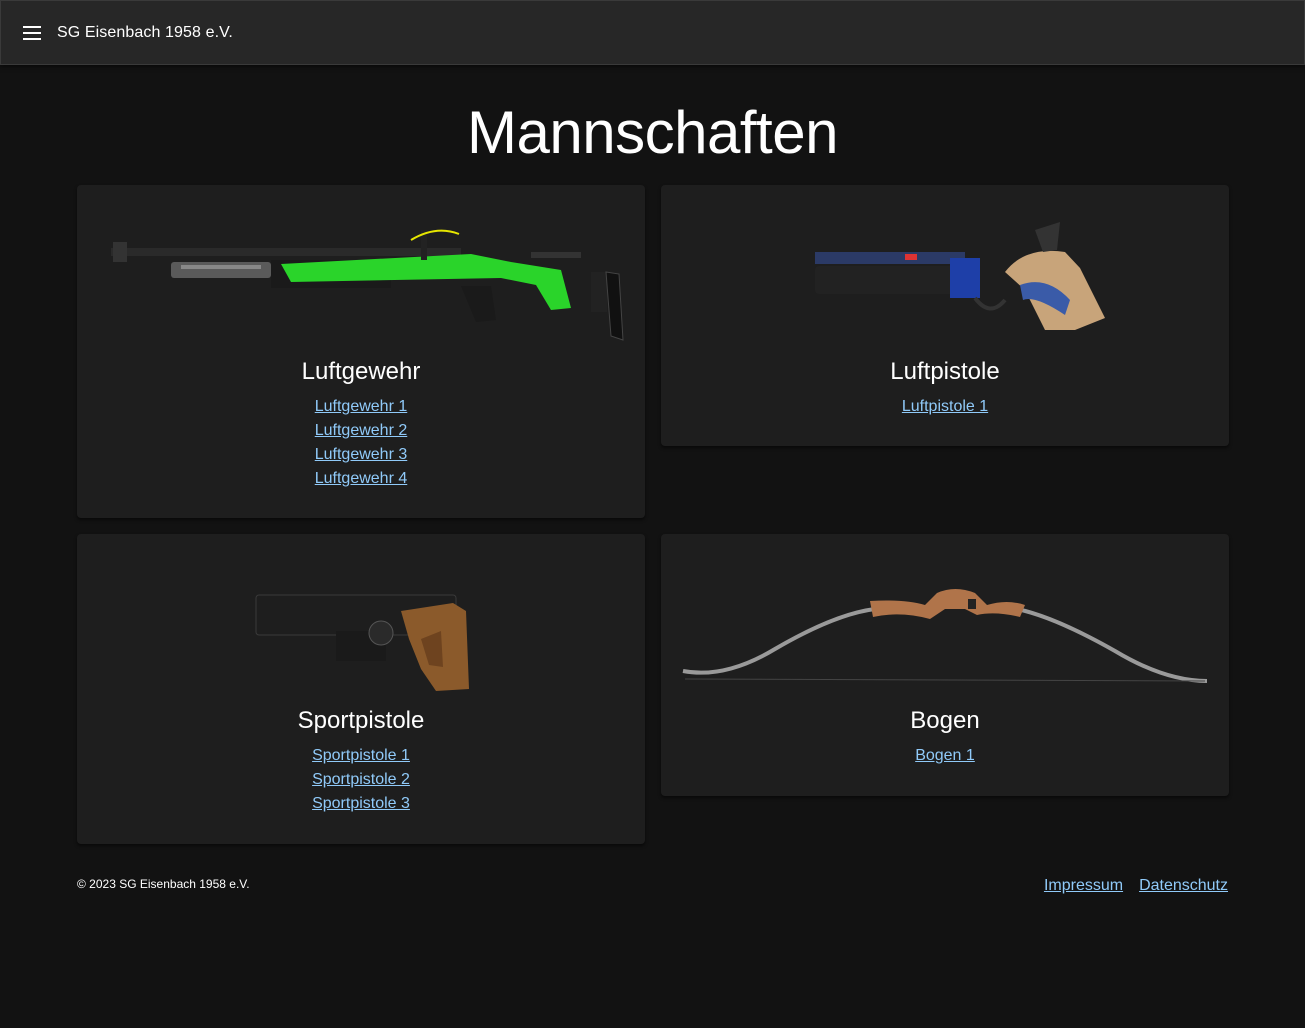  Describe the element at coordinates (145, 33) in the screenshot. I see `site-brand: SG Eisenbach 1958 e.V.` at that location.